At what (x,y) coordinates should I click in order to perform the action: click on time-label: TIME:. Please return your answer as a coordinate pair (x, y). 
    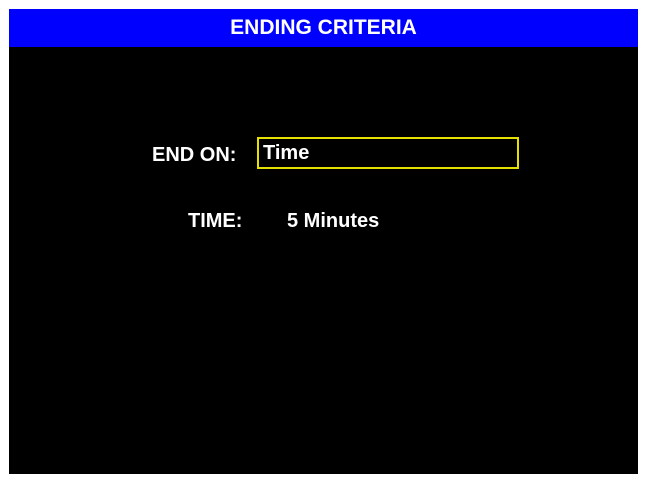
    Looking at the image, I should click on (215, 221).